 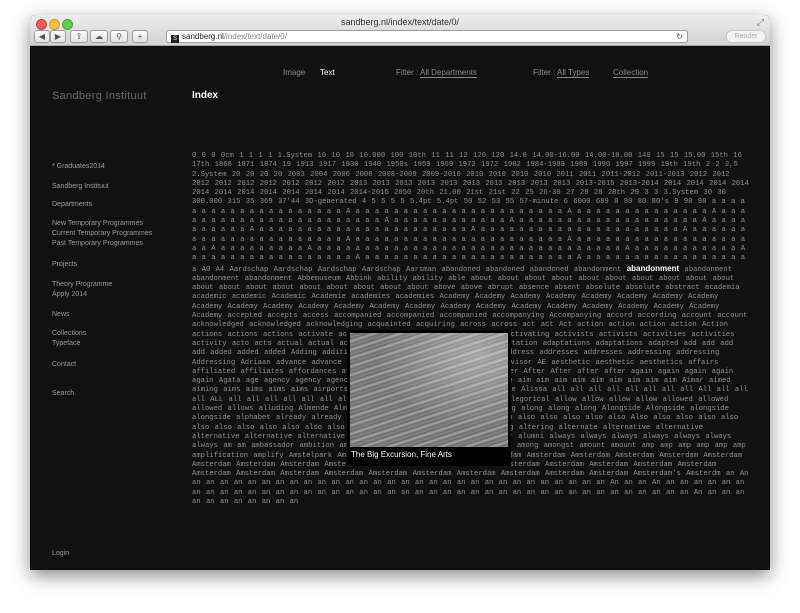 I want to click on reload-icon: ↻, so click(x=679, y=36).